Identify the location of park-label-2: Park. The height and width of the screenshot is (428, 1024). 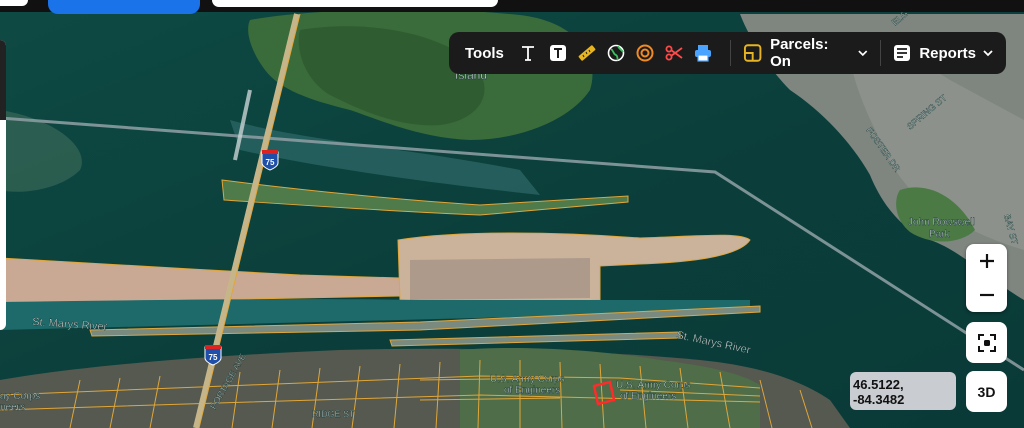
(940, 234).